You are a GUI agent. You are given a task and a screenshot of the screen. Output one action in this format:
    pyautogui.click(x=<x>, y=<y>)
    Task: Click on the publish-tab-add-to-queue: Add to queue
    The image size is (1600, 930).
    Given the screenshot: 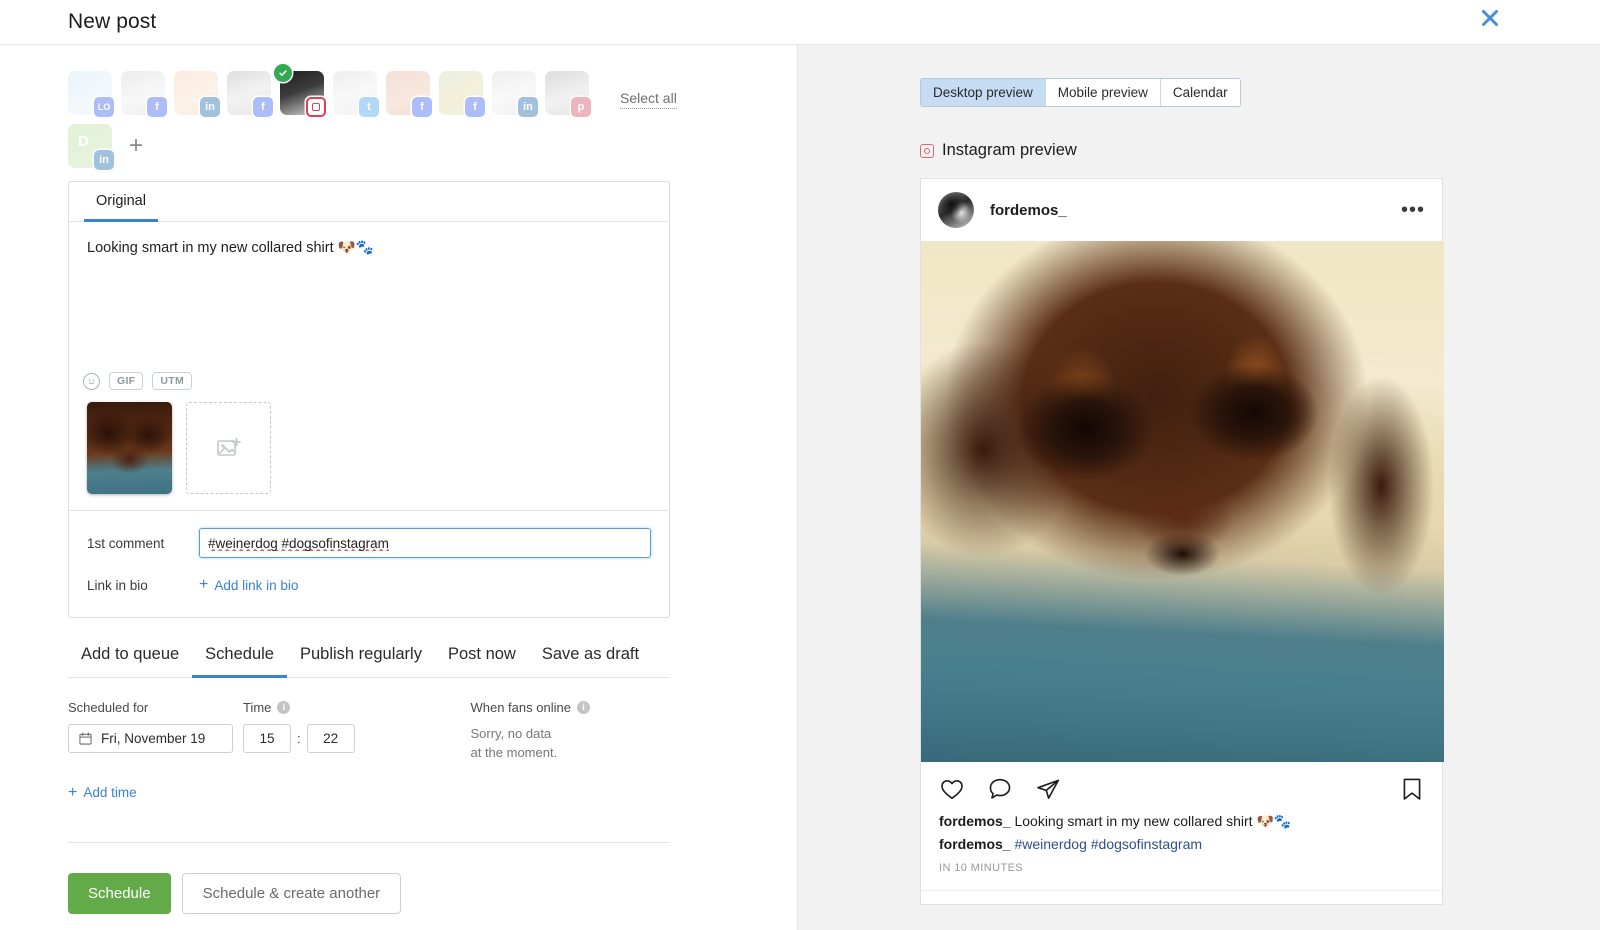 What is the action you would take?
    pyautogui.click(x=130, y=661)
    